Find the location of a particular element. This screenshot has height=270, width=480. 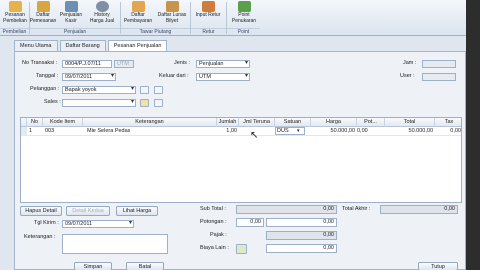

biaya-lain-field: 0,00 is located at coordinates (301, 248).